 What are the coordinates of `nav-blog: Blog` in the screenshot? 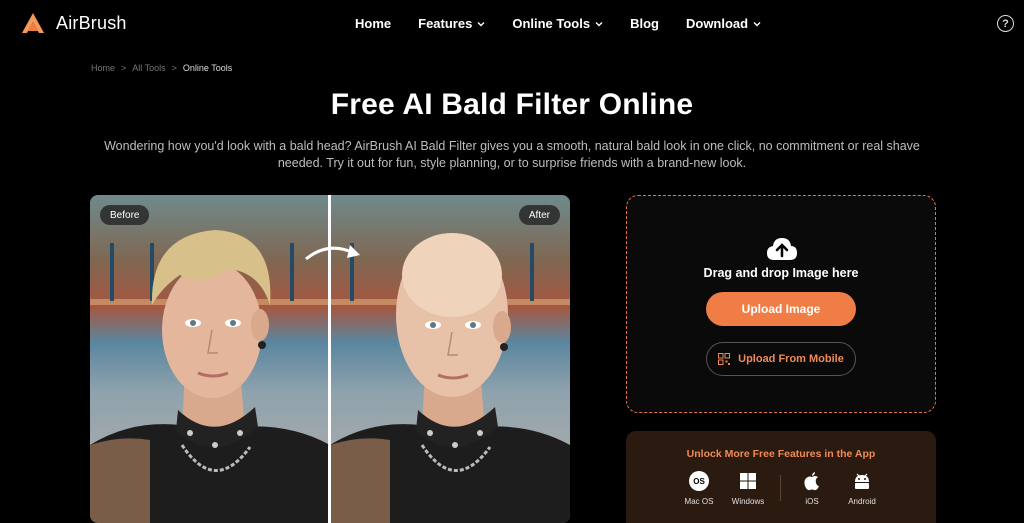 It's located at (644, 23).